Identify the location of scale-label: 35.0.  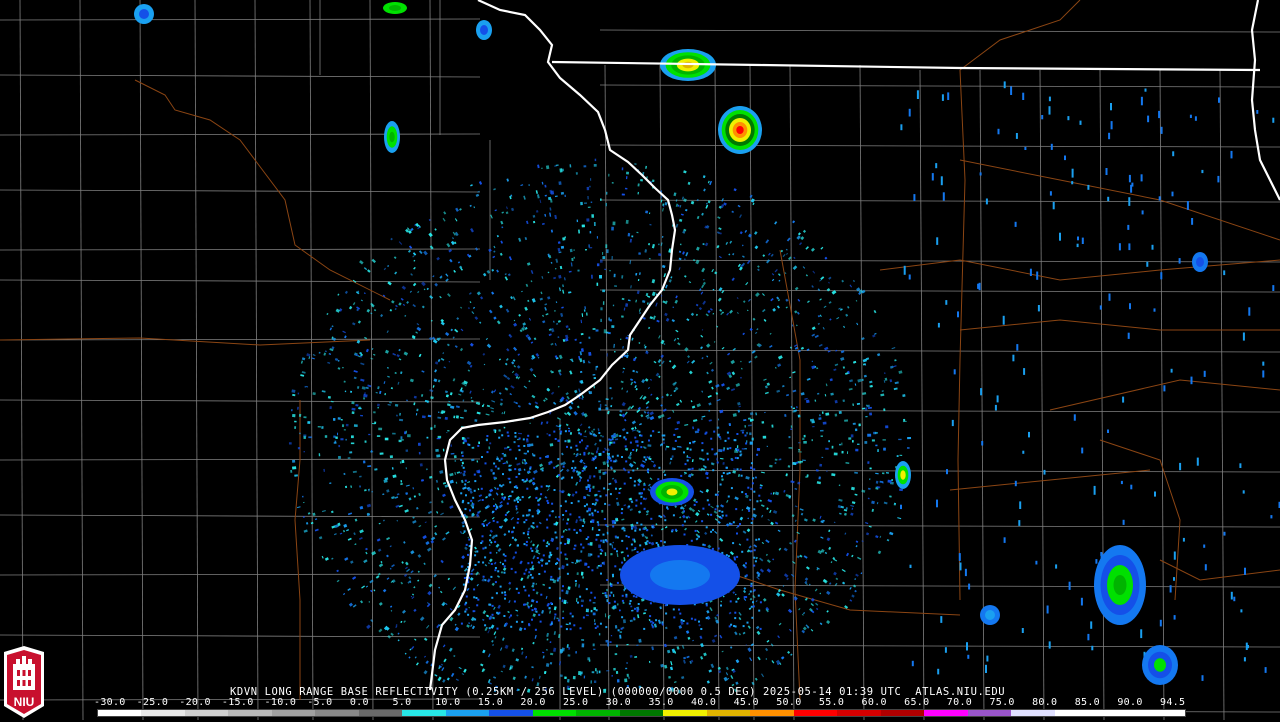
(660, 702).